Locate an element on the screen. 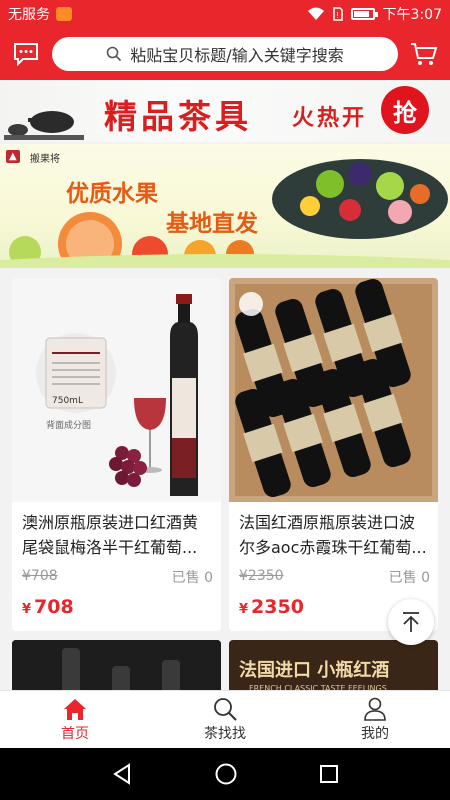  nav-label: 茶找找 is located at coordinates (225, 733).